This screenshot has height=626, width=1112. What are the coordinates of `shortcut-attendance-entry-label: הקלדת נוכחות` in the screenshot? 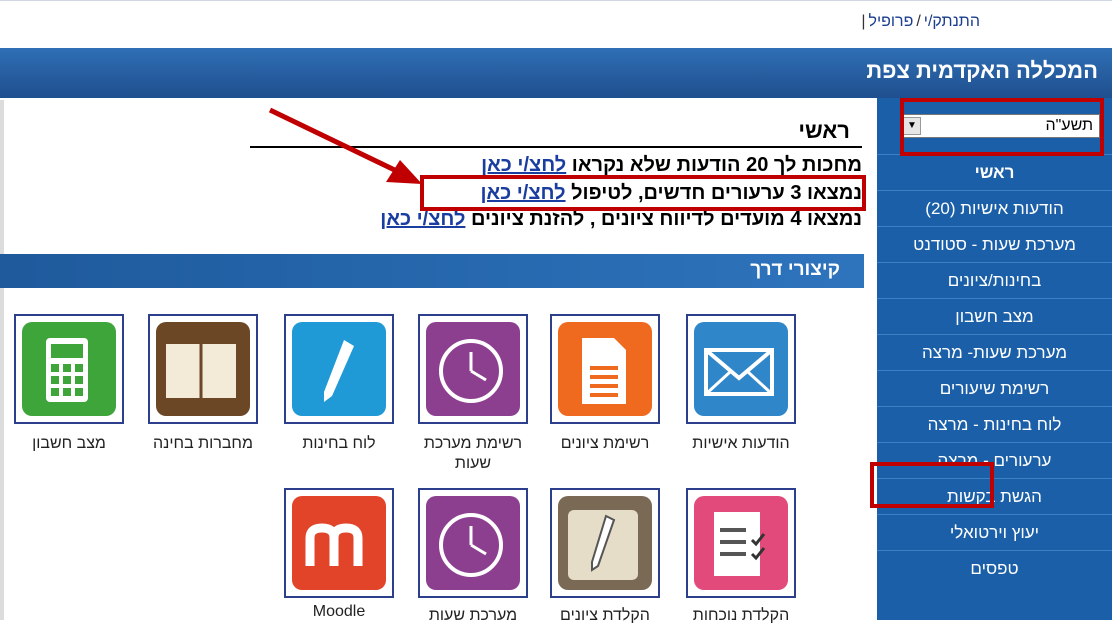 It's located at (741, 616).